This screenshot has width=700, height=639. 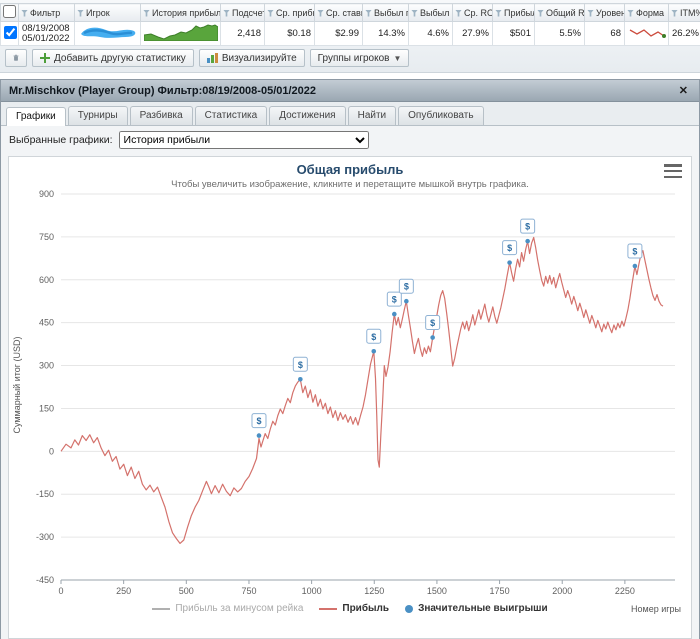 I want to click on svg-text: 150, so click(x=46, y=408).